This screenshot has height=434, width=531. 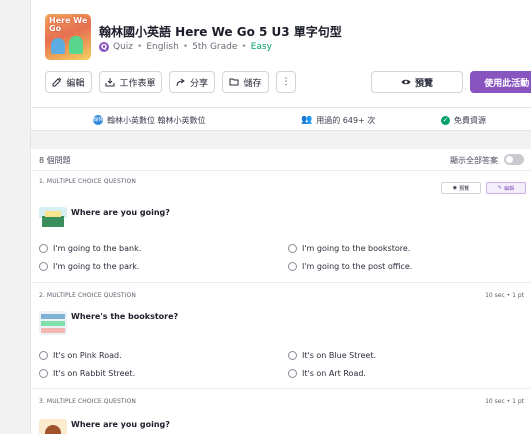 What do you see at coordinates (327, 373) in the screenshot?
I see `answer-option: It's on Art Road.` at bounding box center [327, 373].